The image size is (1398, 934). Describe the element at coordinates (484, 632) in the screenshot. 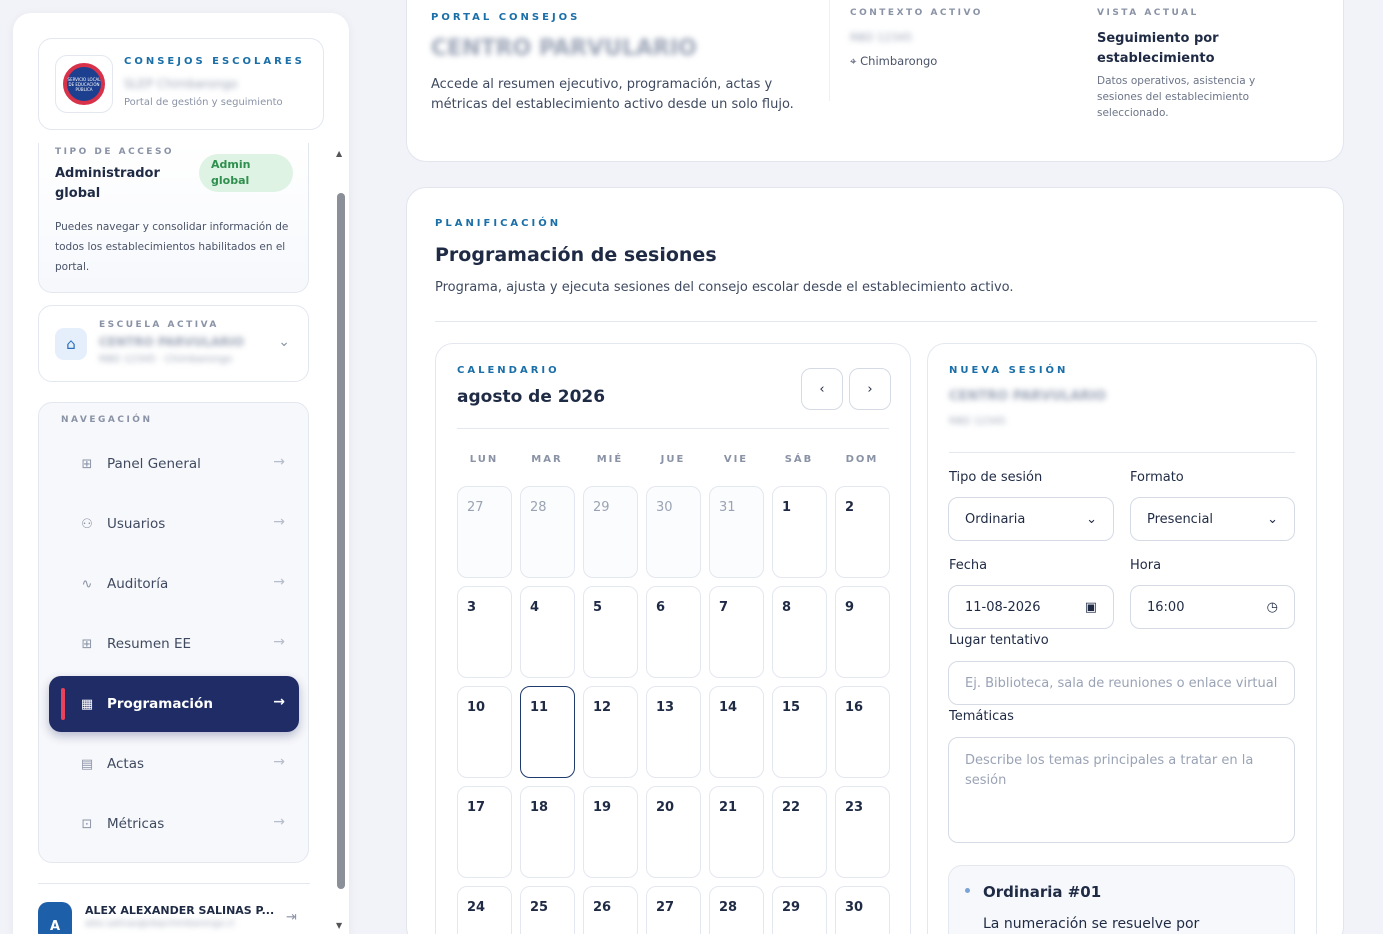

I see `calendar-day: 3` at that location.